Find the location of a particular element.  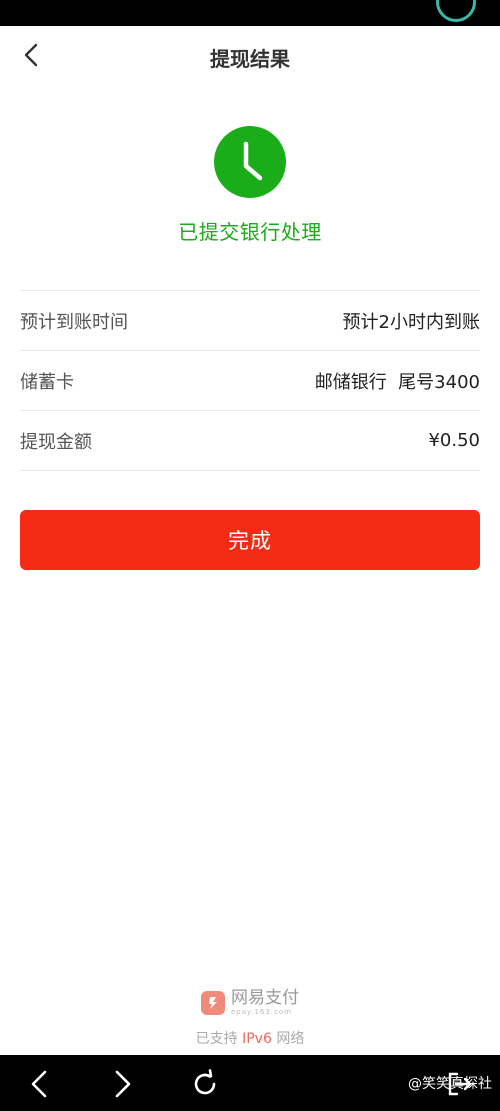

detail-label: 预计到账时间 is located at coordinates (74, 322).